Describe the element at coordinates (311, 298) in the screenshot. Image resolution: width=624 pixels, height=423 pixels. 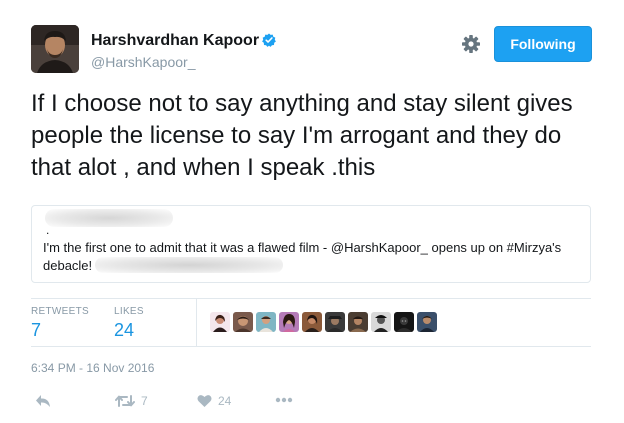
I see `stats-top-divider` at that location.